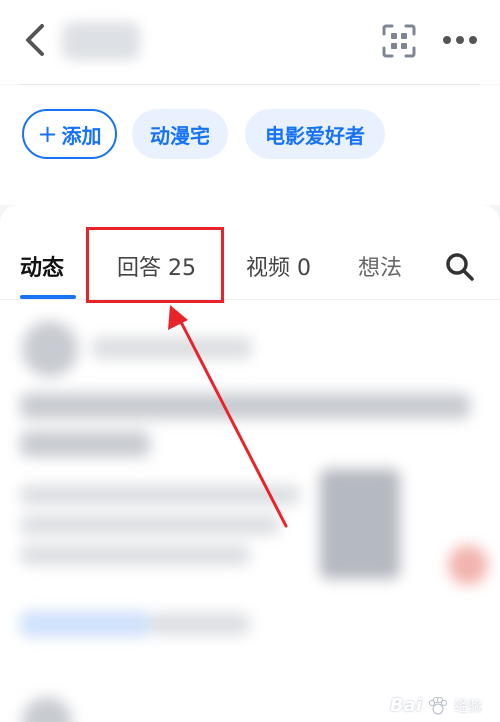 The height and width of the screenshot is (722, 500). I want to click on watermark-logo: Bai 经验, so click(436, 705).